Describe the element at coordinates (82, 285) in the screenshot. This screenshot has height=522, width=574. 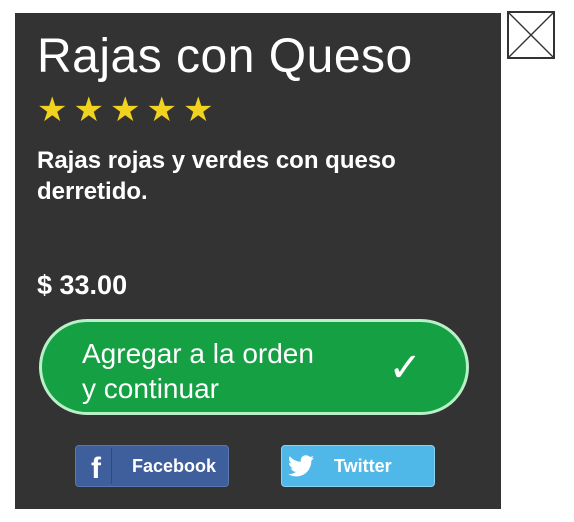
I see `product-price: $ 33.00` at that location.